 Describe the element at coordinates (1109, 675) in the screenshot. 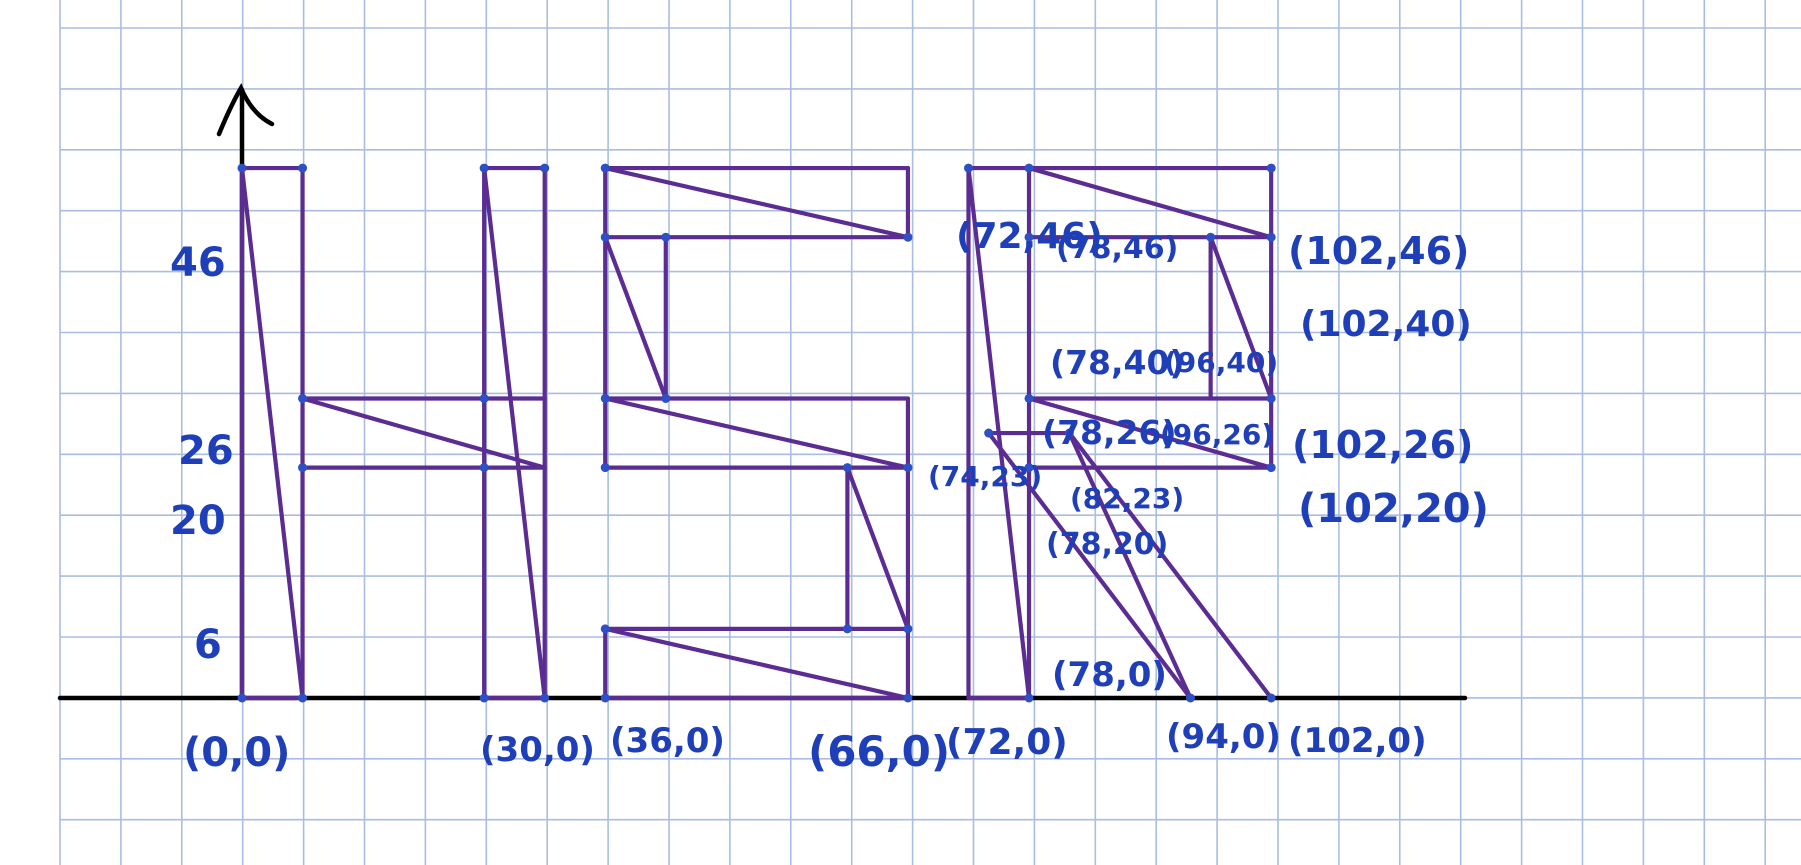

I see `pt-label-78-0: (78,0)` at that location.